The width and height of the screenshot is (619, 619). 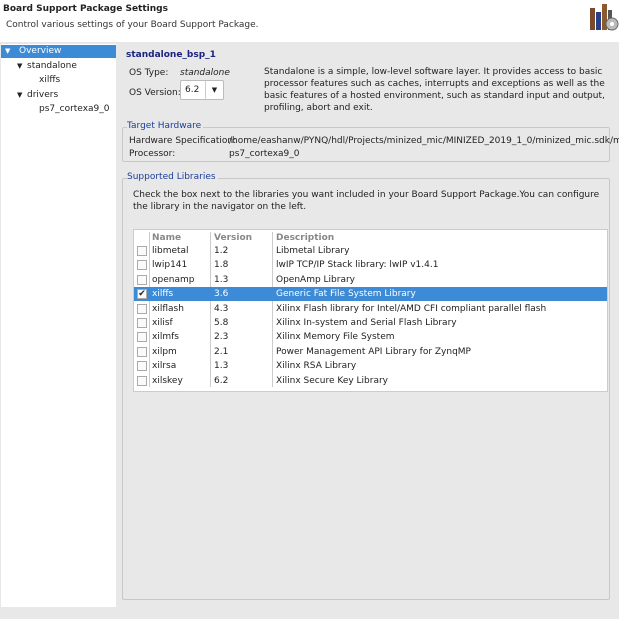 I want to click on library-name: openamp, so click(x=173, y=279).